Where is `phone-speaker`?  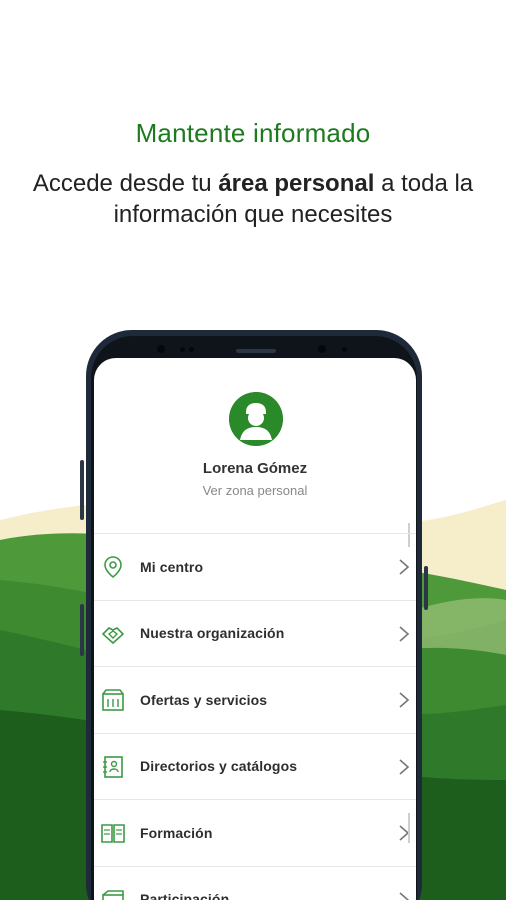
phone-speaker is located at coordinates (256, 351).